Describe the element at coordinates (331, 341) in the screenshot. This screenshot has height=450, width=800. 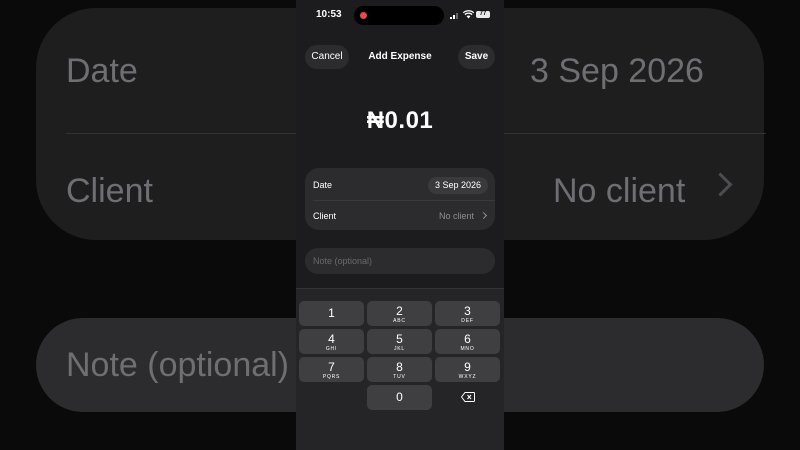
I see `key-4: 4 GHI` at that location.